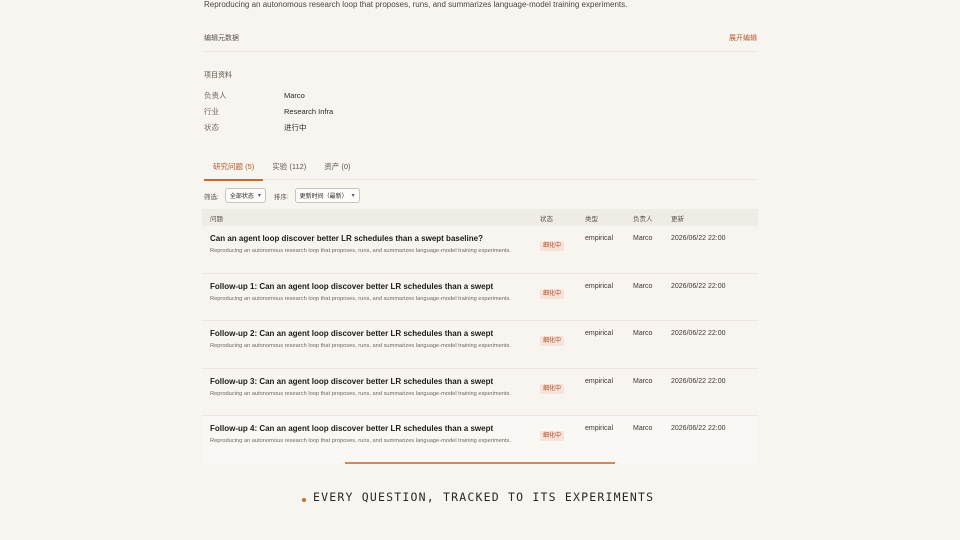 Image resolution: width=960 pixels, height=540 pixels. What do you see at coordinates (677, 219) in the screenshot?
I see `header-updated: 更新` at bounding box center [677, 219].